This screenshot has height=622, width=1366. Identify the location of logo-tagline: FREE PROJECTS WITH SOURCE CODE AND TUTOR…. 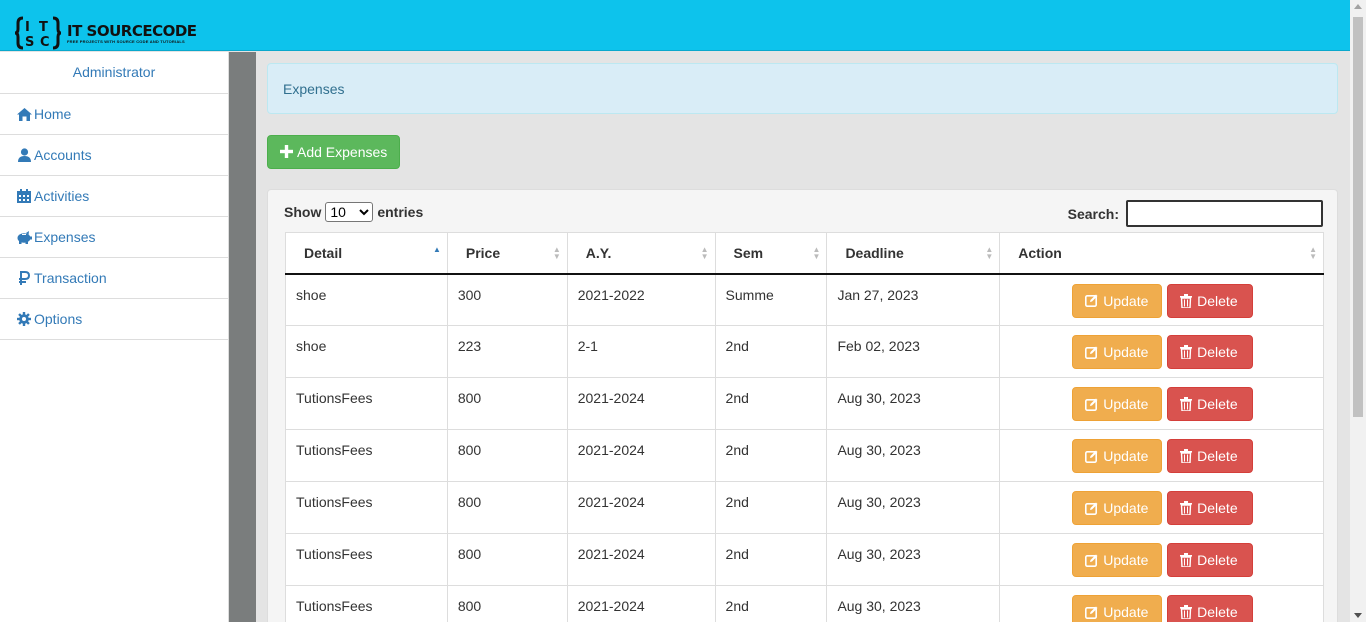
(126, 41).